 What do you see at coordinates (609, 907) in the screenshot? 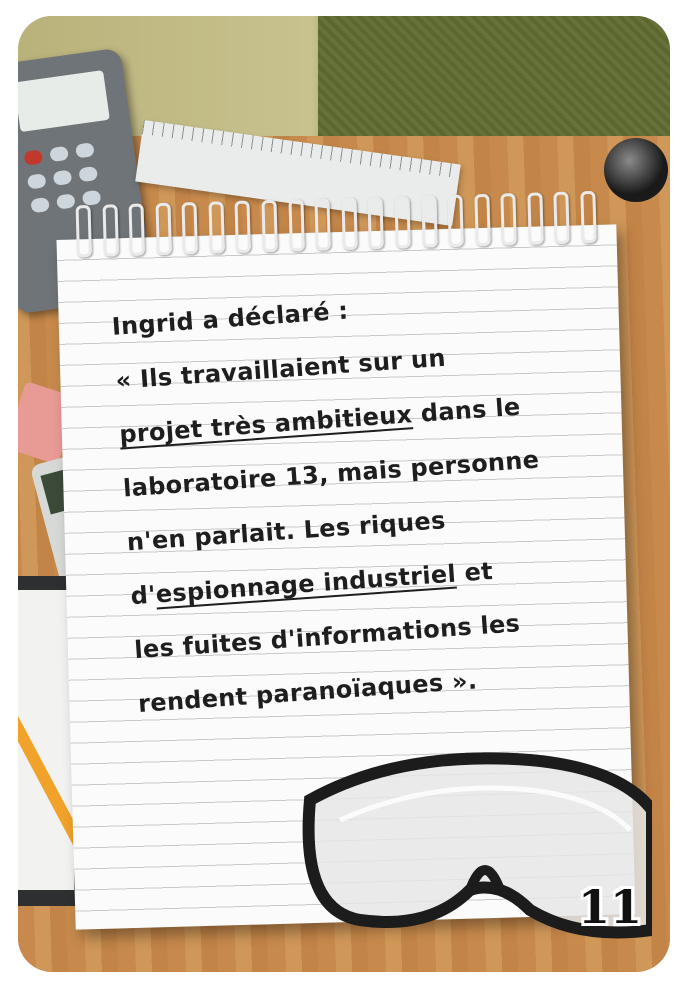
I see `card-number: 11` at bounding box center [609, 907].